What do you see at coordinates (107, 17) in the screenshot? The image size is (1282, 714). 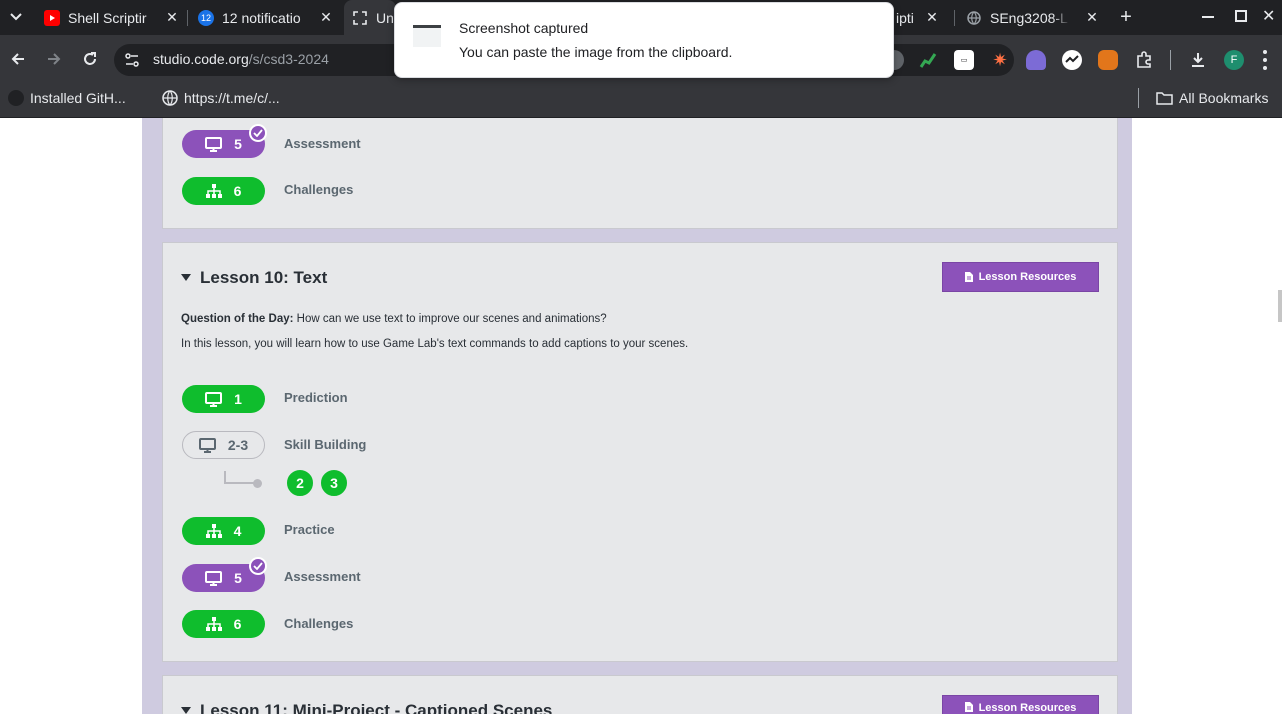 I see `tab-title: Shell Scriptir` at bounding box center [107, 17].